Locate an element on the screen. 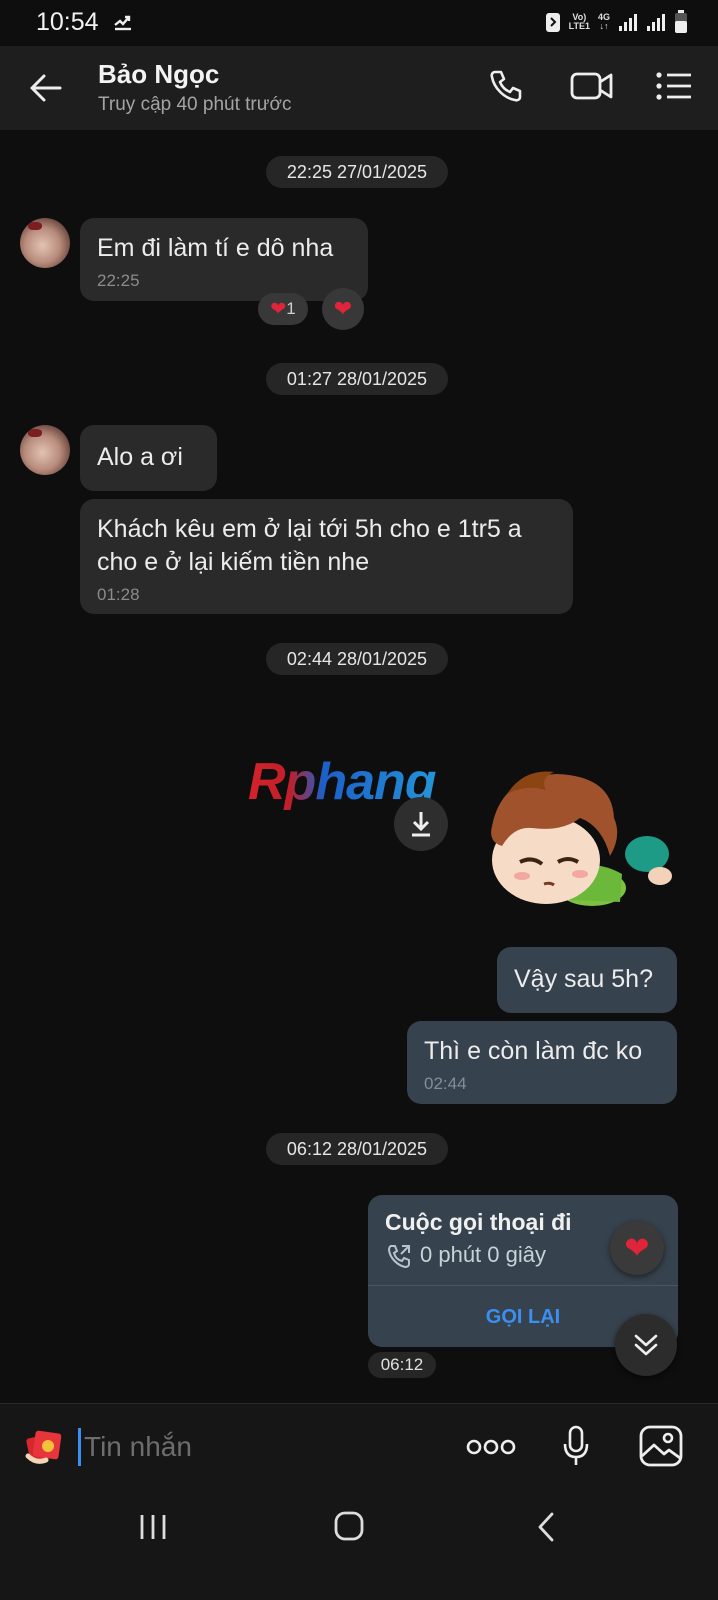 Image resolution: width=718 pixels, height=1600 pixels. voice-record-button is located at coordinates (576, 1446).